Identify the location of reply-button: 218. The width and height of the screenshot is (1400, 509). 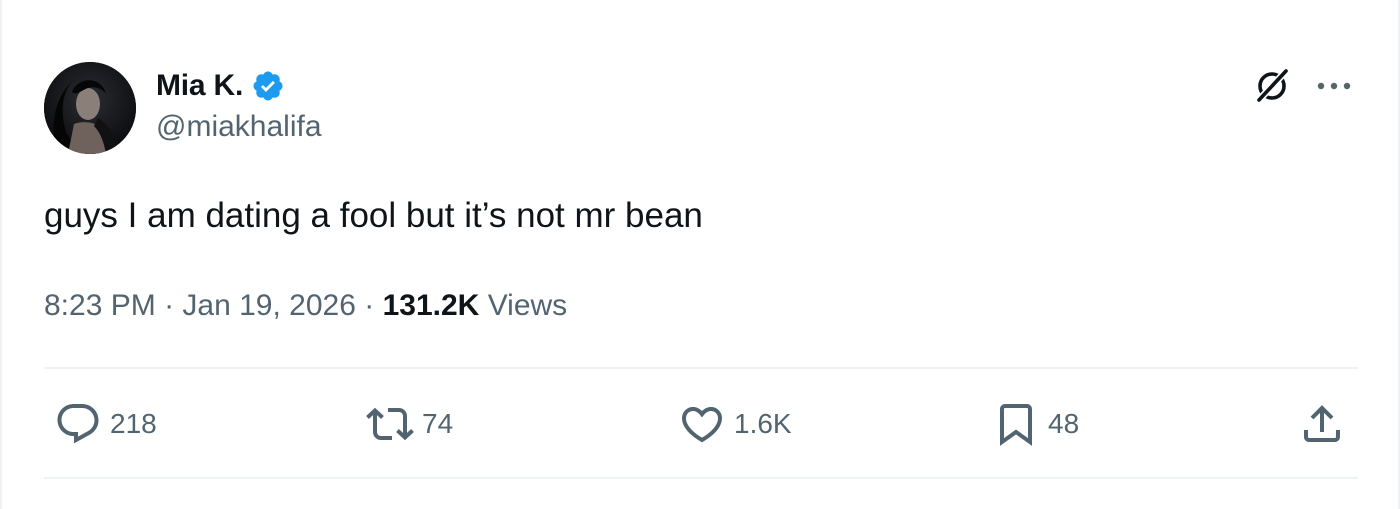
(105, 424).